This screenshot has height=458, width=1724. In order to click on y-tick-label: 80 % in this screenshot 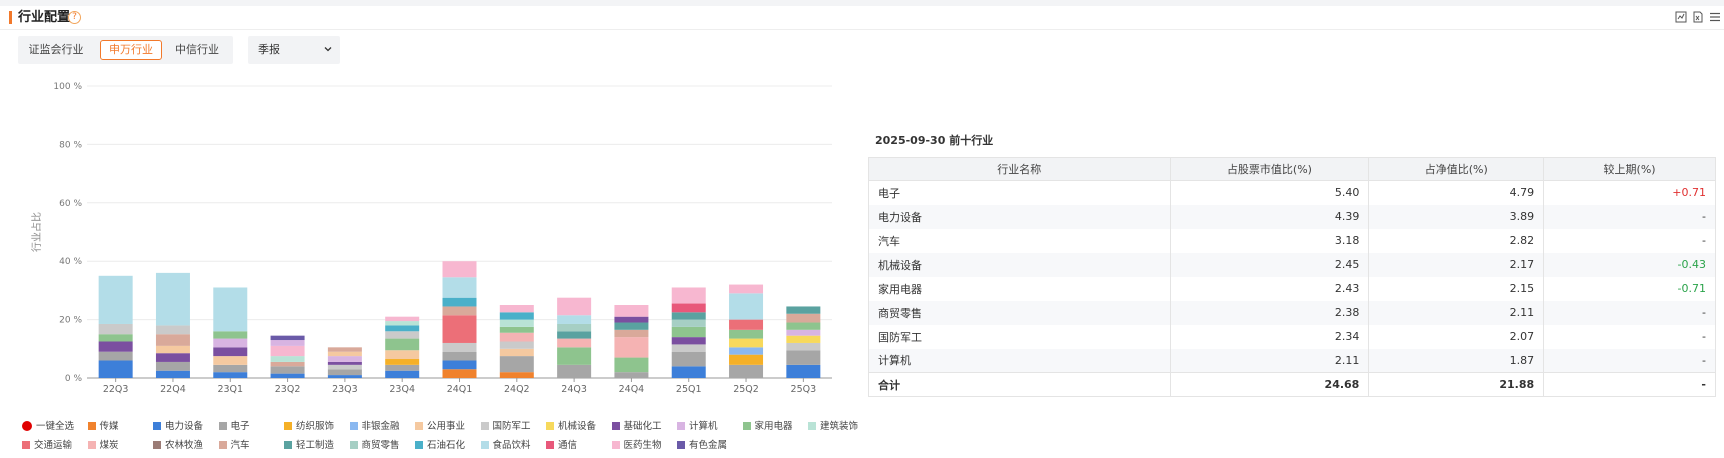, I will do `click(70, 145)`.